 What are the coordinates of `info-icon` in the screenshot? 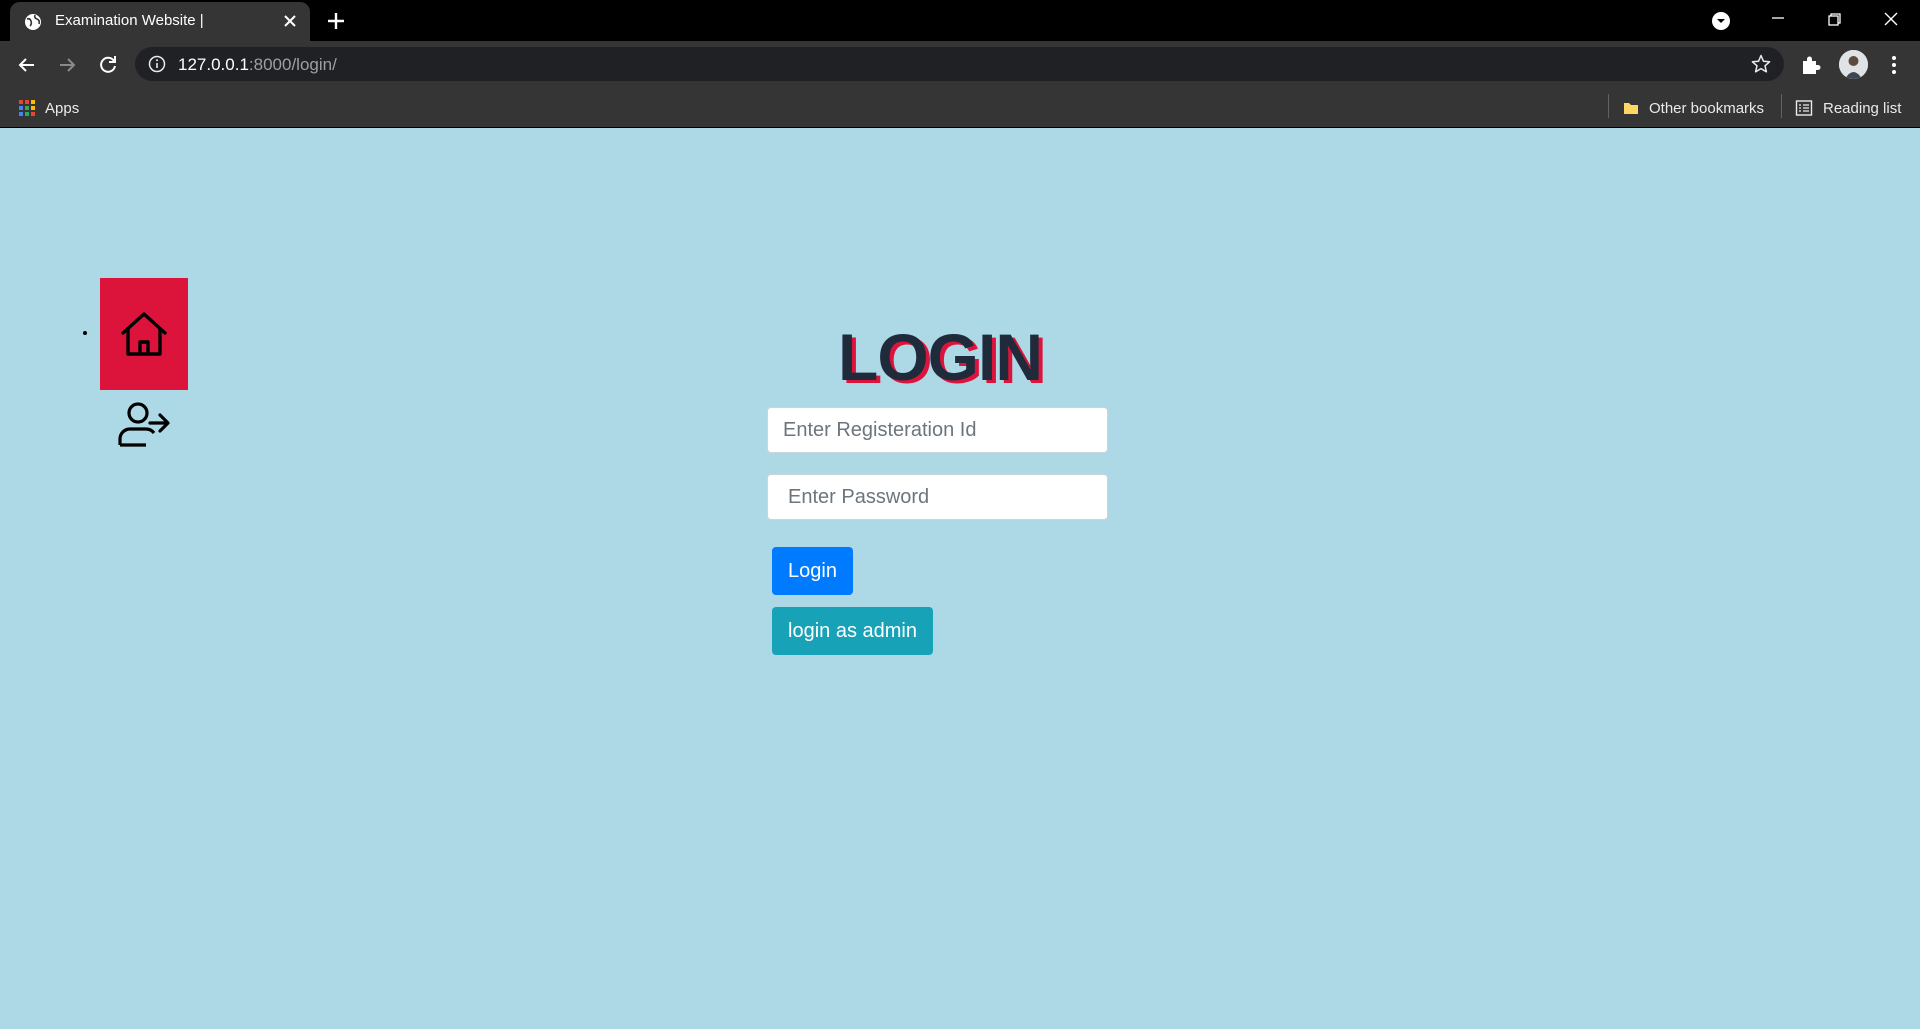 It's located at (157, 64).